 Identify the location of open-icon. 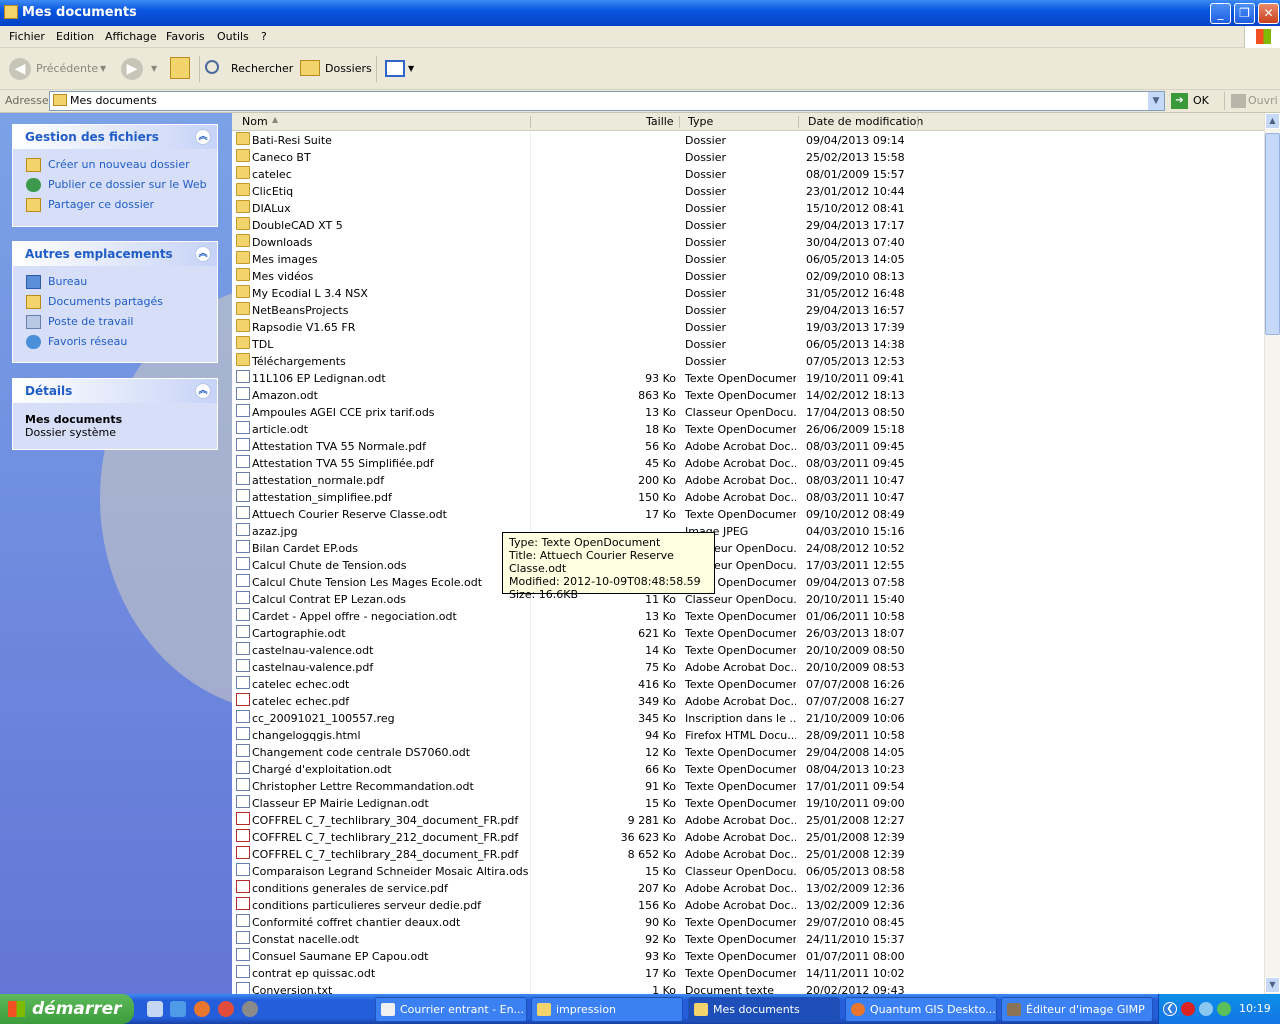
(1238, 101).